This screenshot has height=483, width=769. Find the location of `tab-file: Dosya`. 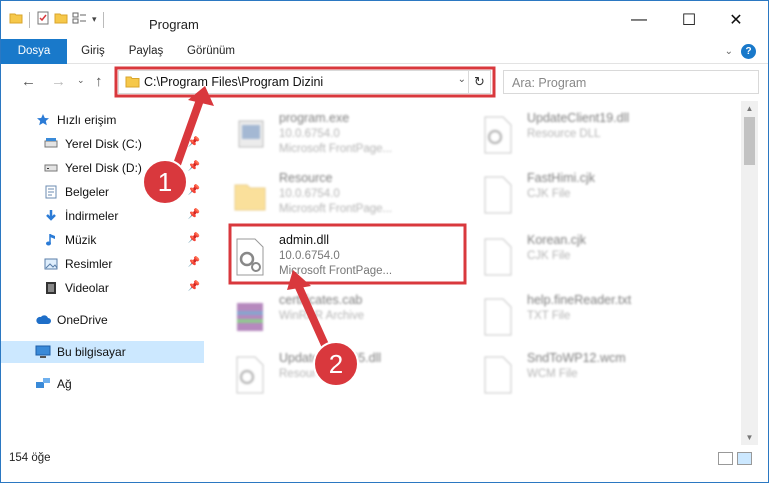

tab-file: Dosya is located at coordinates (34, 51).